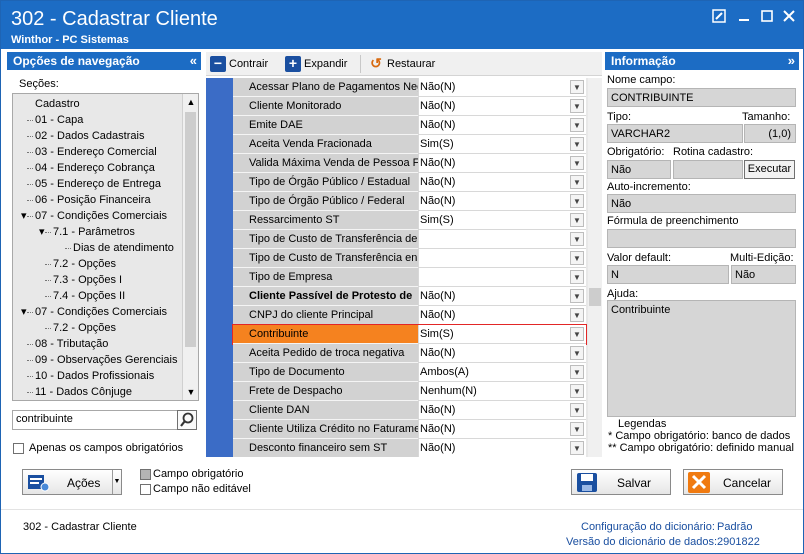 The image size is (804, 554). What do you see at coordinates (621, 482) in the screenshot?
I see `save-button: Salvar` at bounding box center [621, 482].